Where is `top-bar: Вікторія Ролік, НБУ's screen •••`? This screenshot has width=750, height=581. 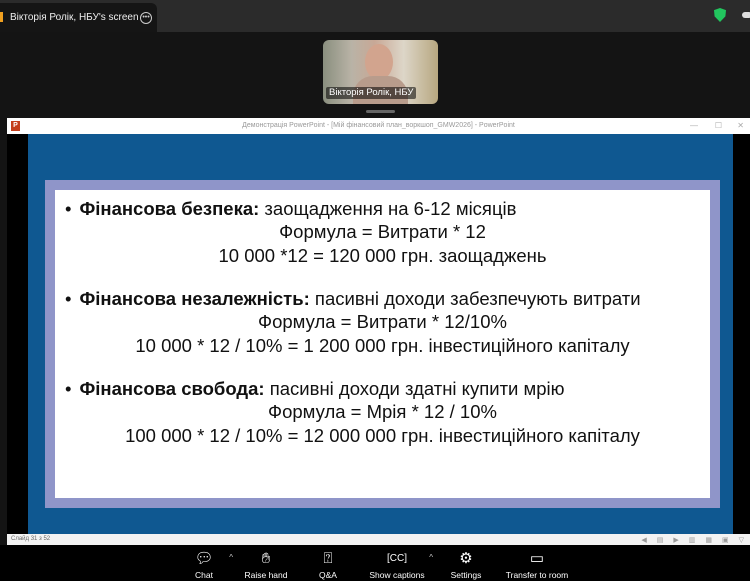 top-bar: Вікторія Ролік, НБУ's screen ••• is located at coordinates (375, 16).